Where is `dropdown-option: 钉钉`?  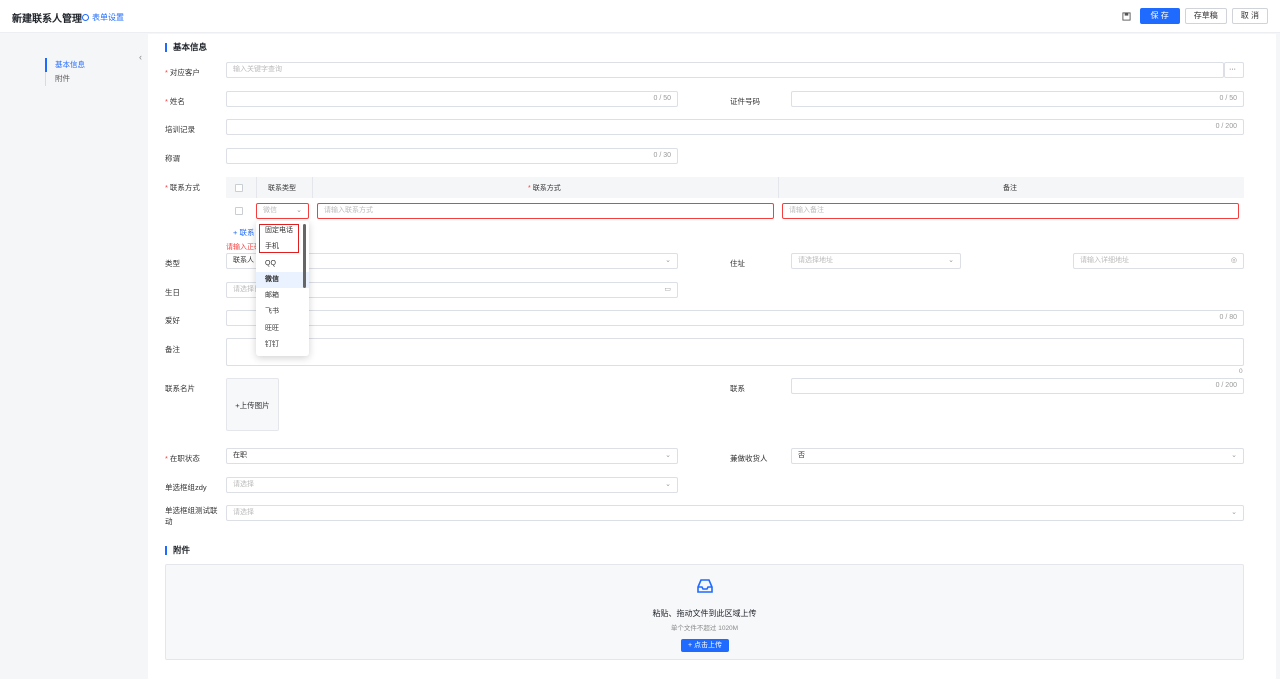 dropdown-option: 钉钉 is located at coordinates (282, 345).